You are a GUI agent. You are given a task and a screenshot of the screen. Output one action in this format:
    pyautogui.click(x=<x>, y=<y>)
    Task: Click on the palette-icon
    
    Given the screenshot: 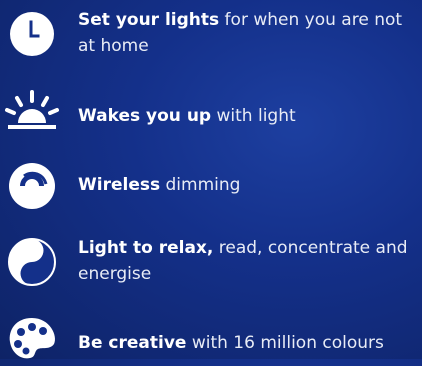 What is the action you would take?
    pyautogui.click(x=32, y=338)
    